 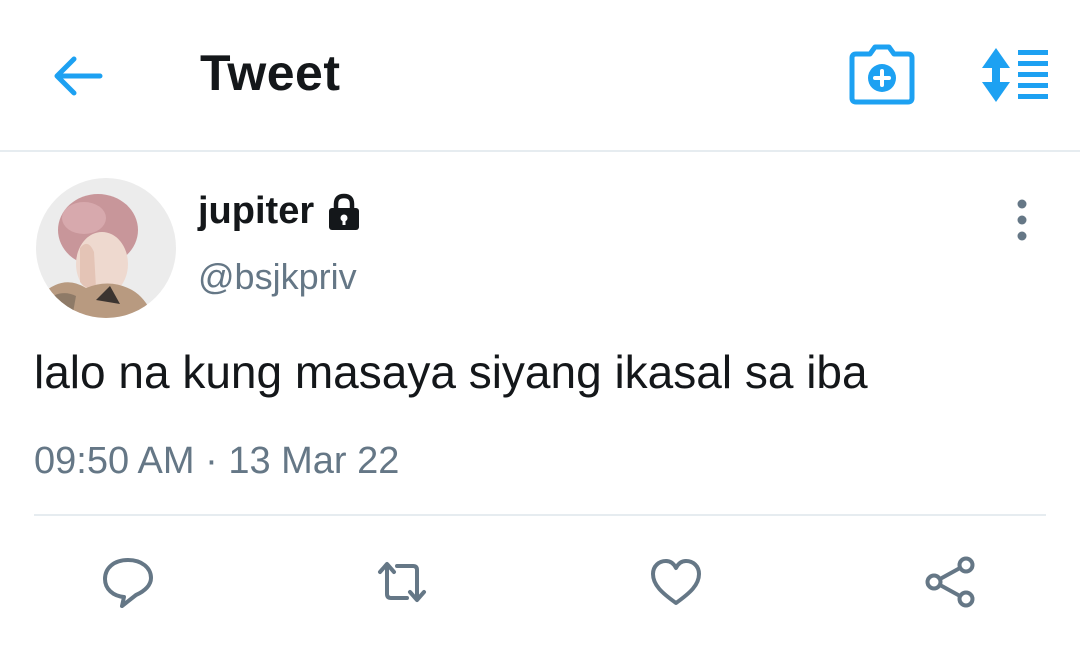 I want to click on reply-icon, so click(x=128, y=583).